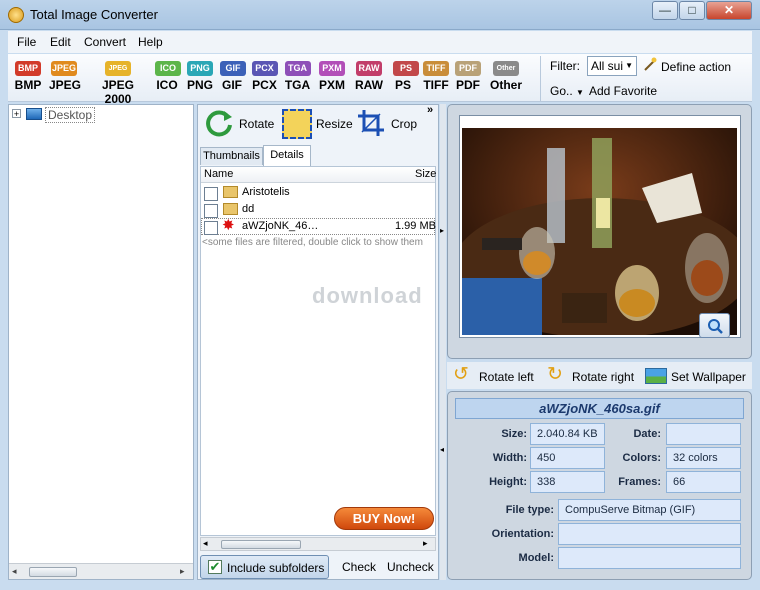  What do you see at coordinates (468, 74) in the screenshot?
I see `format-button-pdf: PDF PDF` at bounding box center [468, 74].